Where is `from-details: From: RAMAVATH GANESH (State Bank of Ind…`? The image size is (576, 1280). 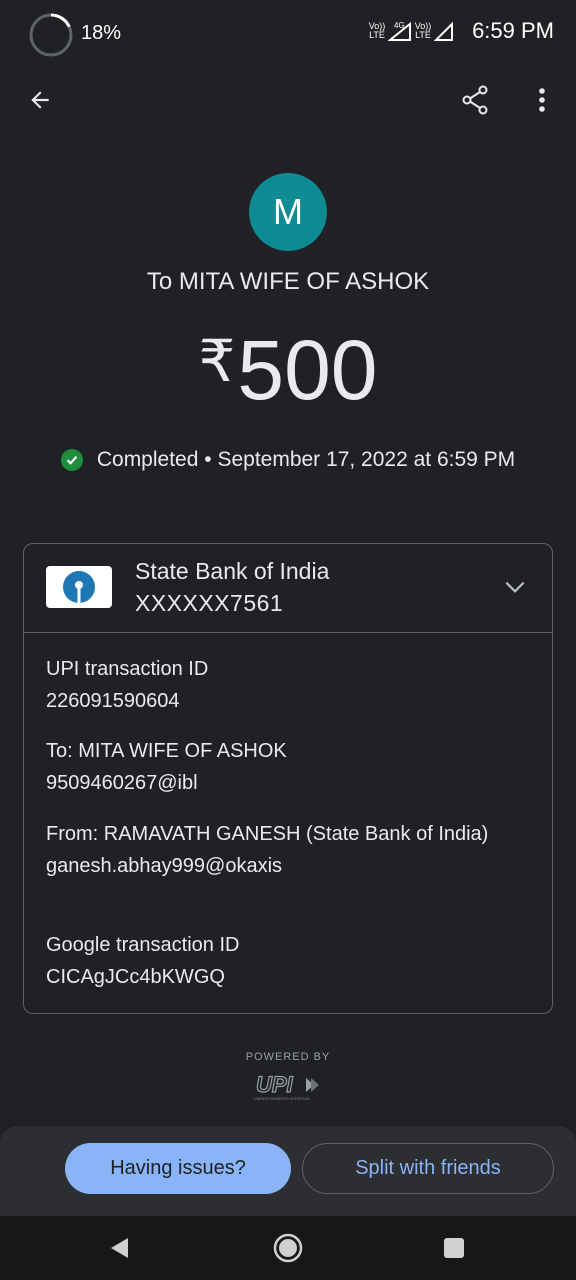
from-details: From: RAMAVATH GANESH (State Bank of Ind… is located at coordinates (291, 850).